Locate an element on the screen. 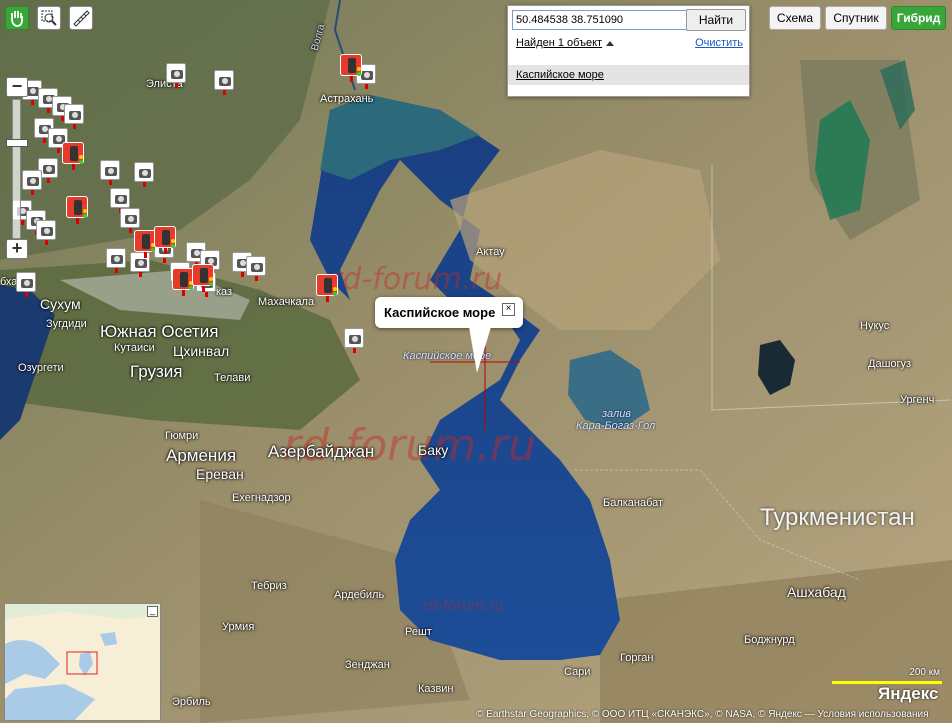 The image size is (952, 723). search-result-item: Каспийское море is located at coordinates (628, 75).